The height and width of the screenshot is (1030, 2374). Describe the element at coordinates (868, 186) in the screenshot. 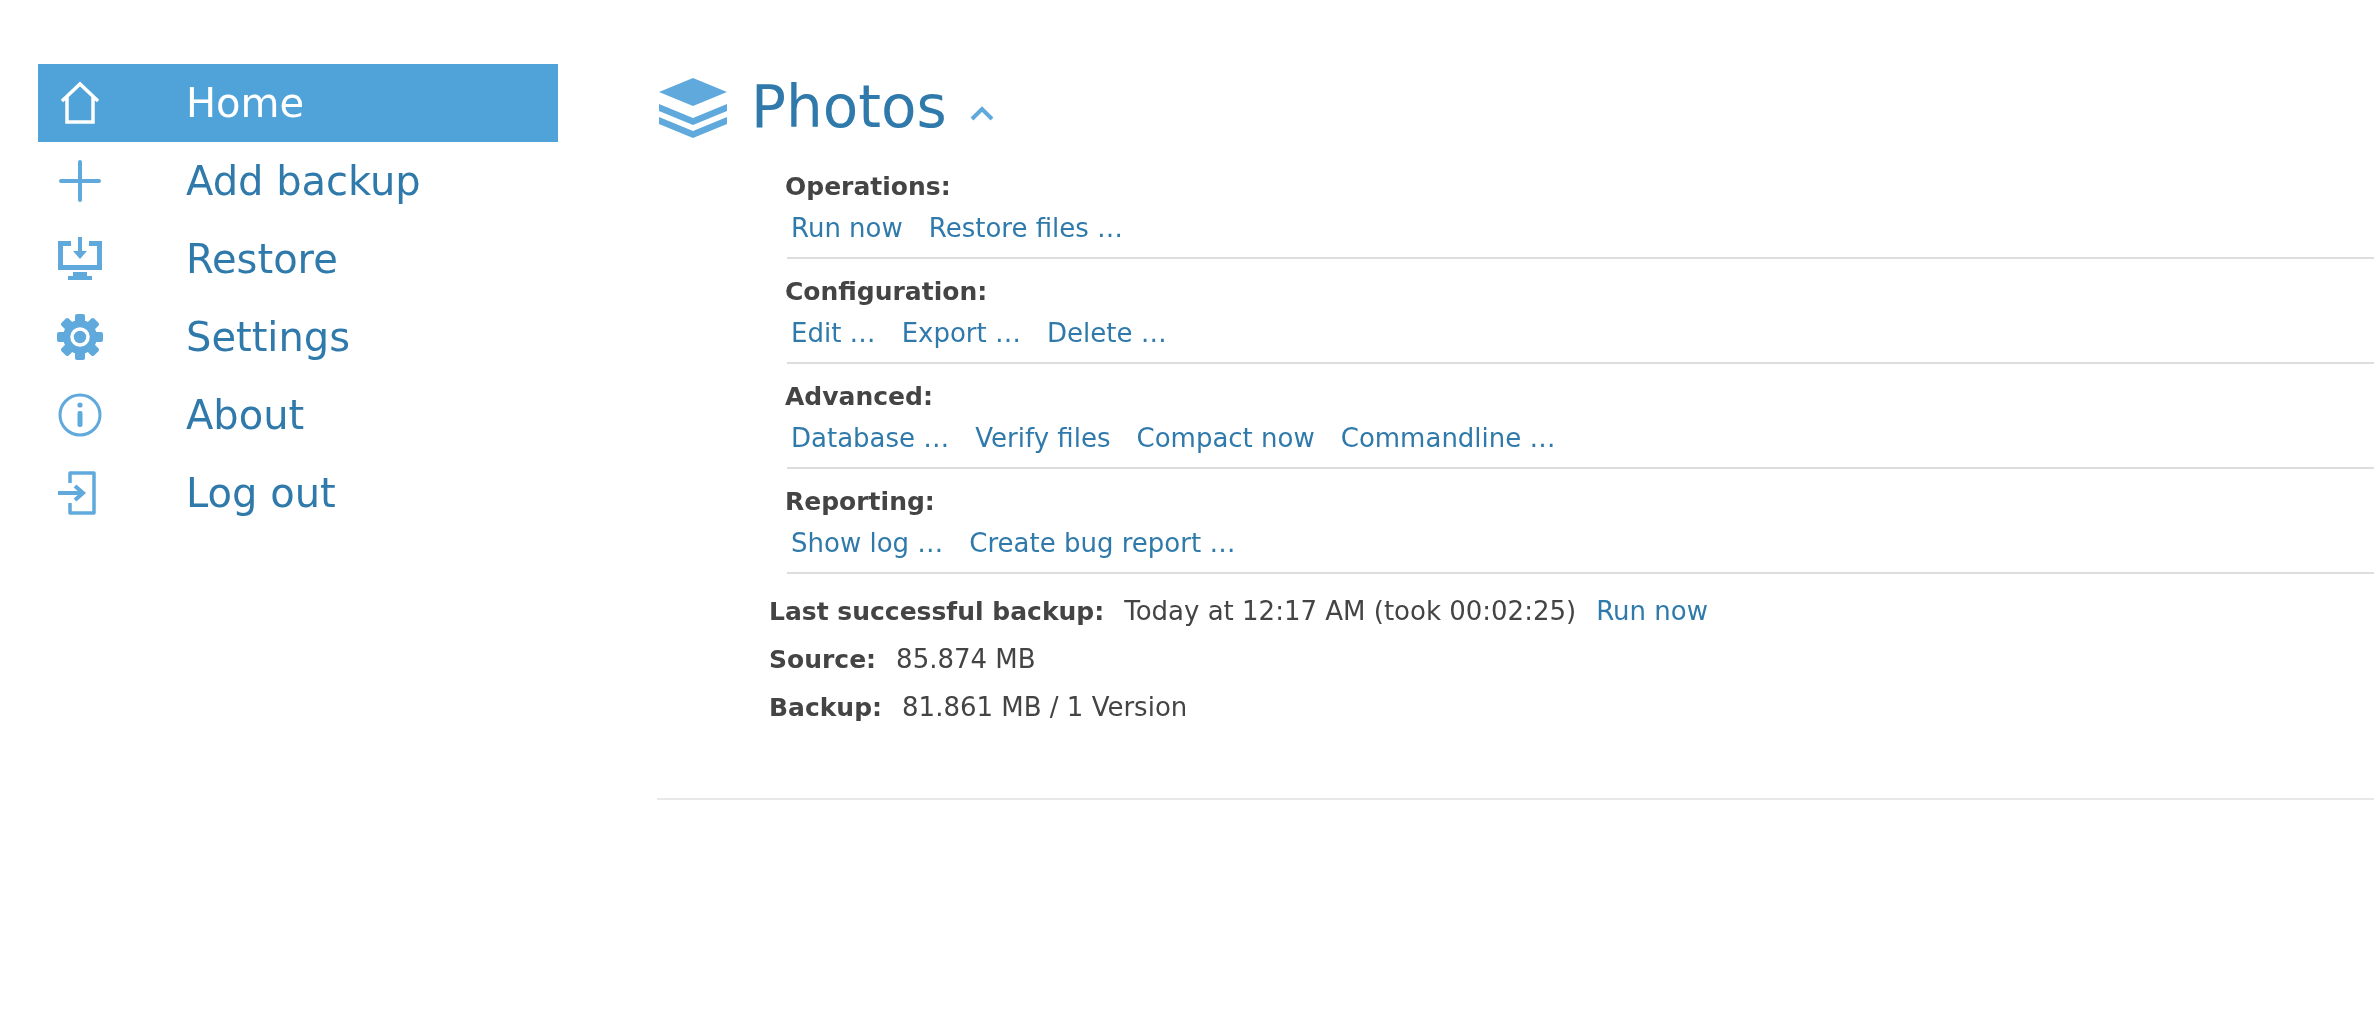

I see `section-heading: Operations:` at that location.